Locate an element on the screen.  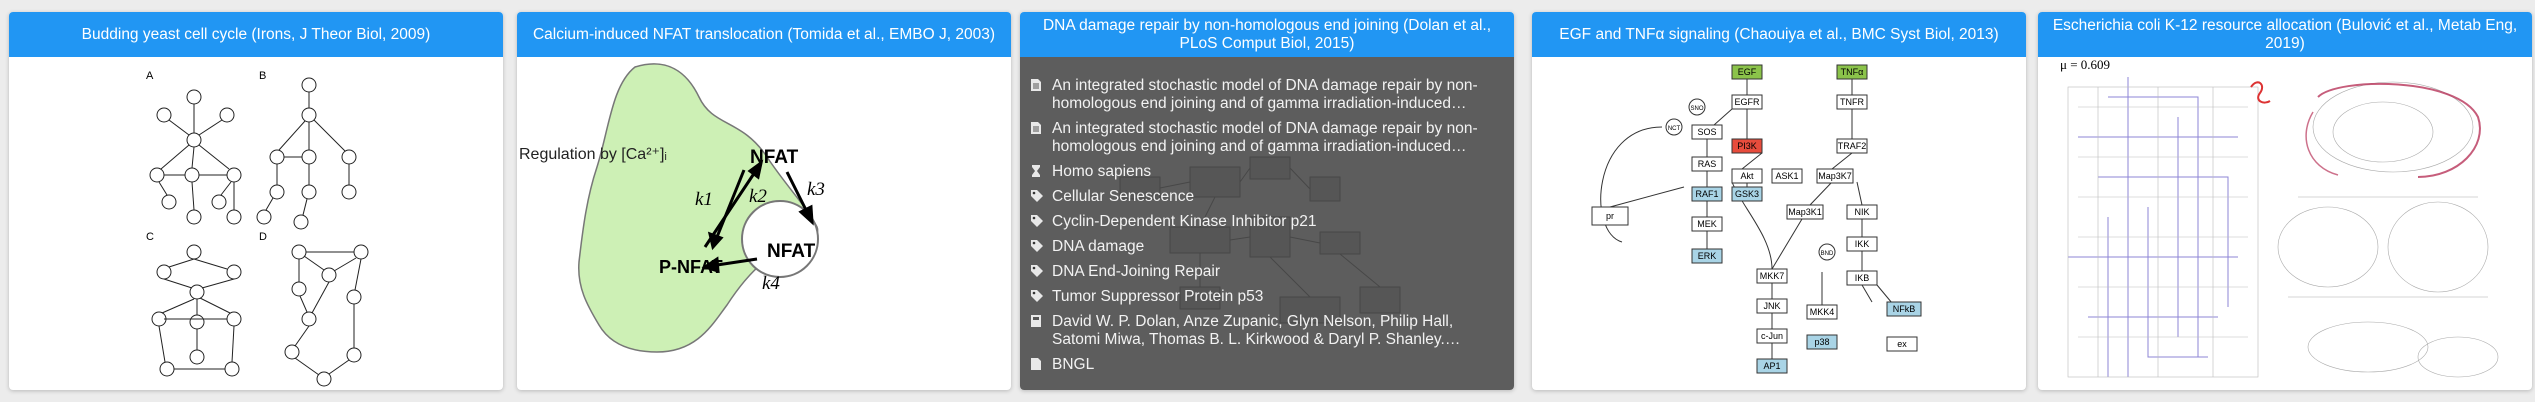
panel-label-b: B is located at coordinates (262, 76).